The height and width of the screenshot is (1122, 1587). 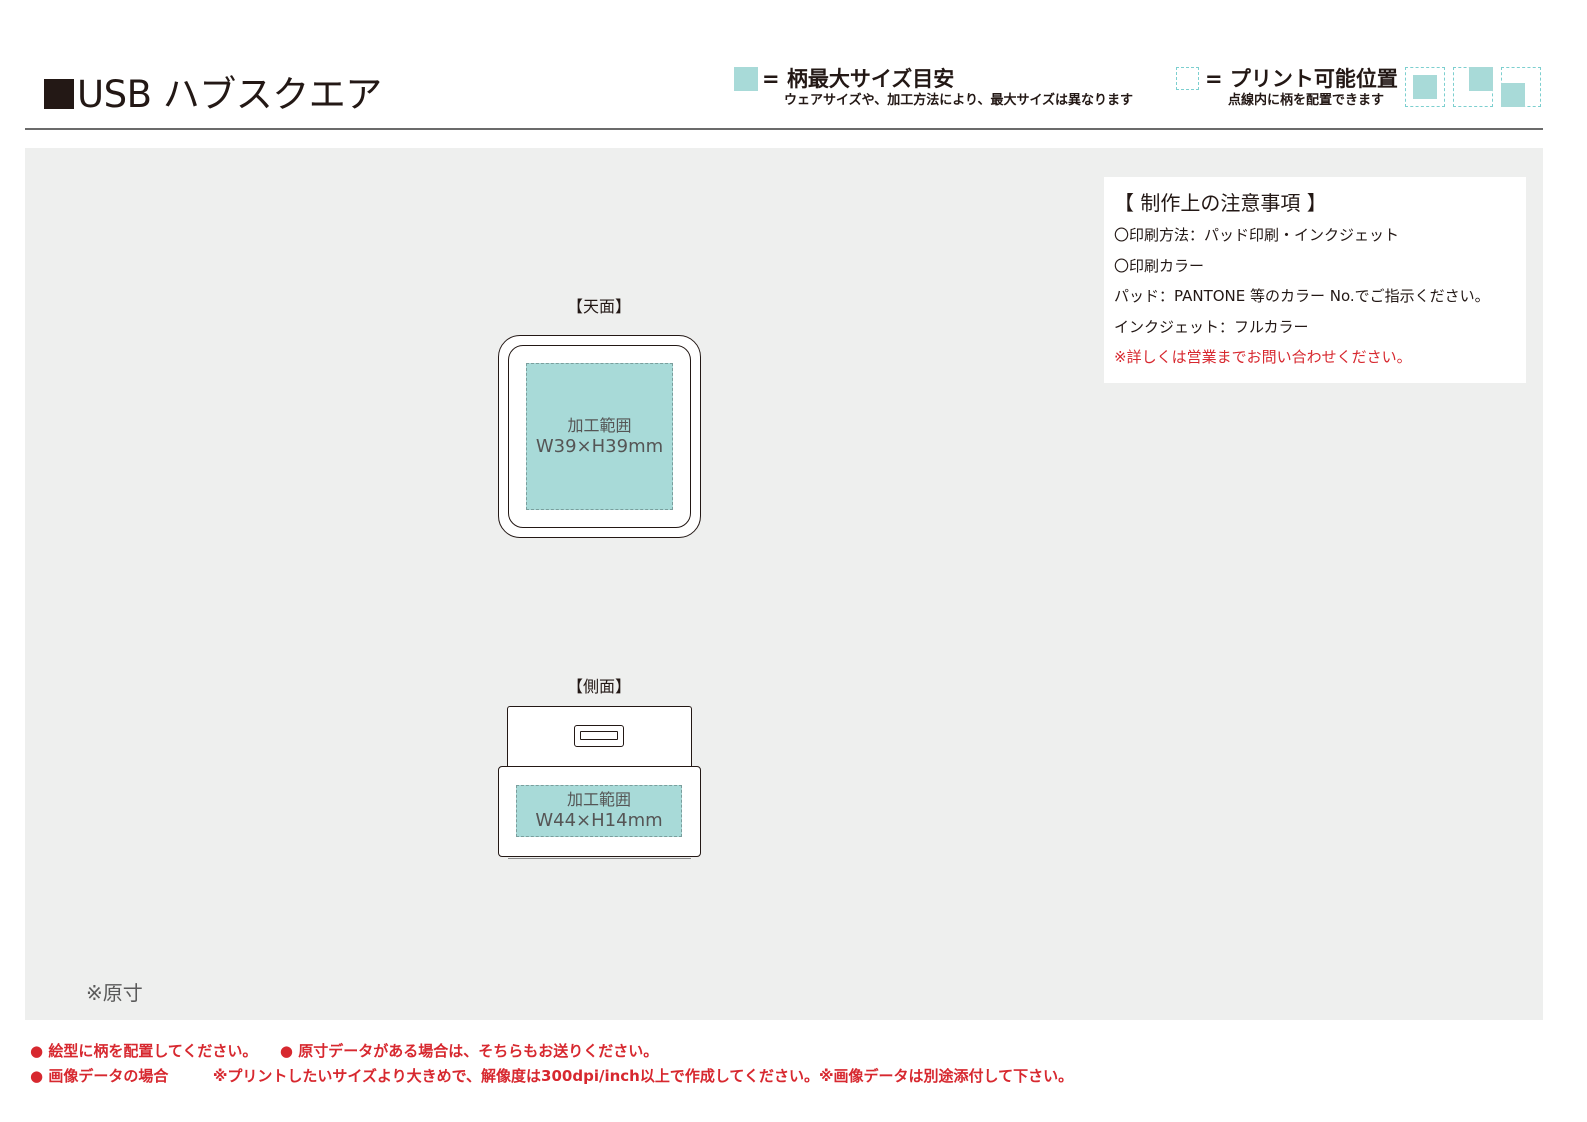 I want to click on notes-line: 〇印刷方法：パッド印刷・インクジェット, so click(x=1257, y=235).